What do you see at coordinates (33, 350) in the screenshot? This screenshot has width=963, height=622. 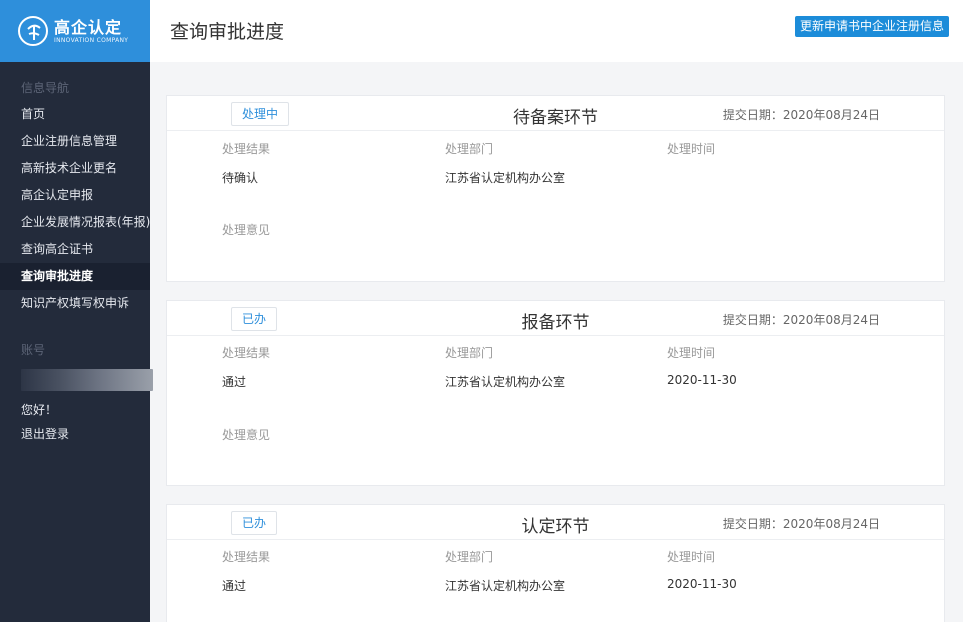 I see `sidebar-account-title: 账号` at bounding box center [33, 350].